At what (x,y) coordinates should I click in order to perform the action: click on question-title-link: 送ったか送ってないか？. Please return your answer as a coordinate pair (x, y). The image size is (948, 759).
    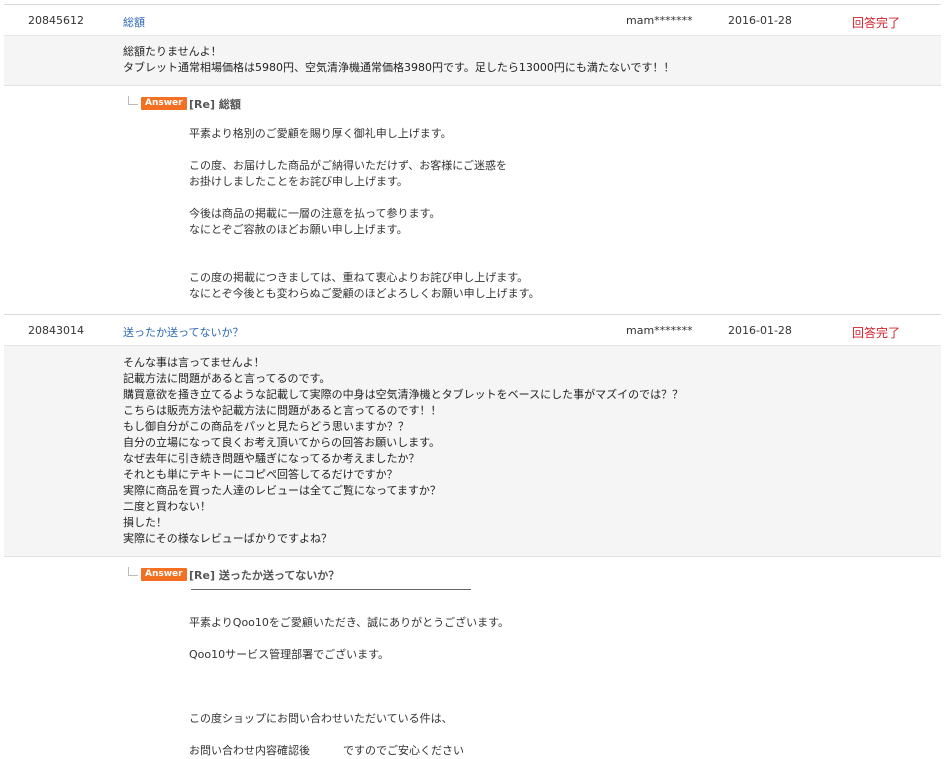
    Looking at the image, I should click on (183, 332).